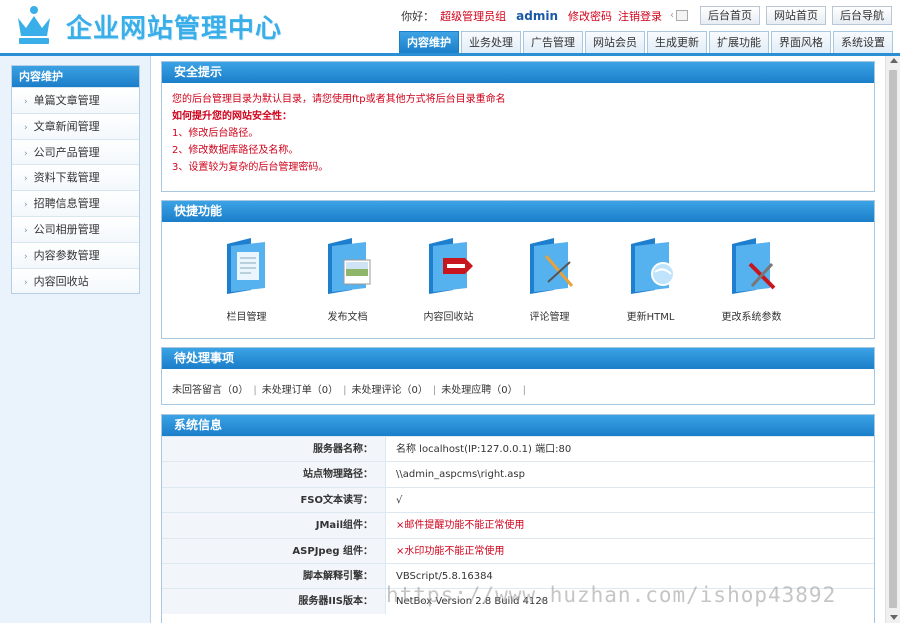 The width and height of the screenshot is (900, 623). I want to click on pending-comments-link: 未处理评论（0）, so click(390, 390).